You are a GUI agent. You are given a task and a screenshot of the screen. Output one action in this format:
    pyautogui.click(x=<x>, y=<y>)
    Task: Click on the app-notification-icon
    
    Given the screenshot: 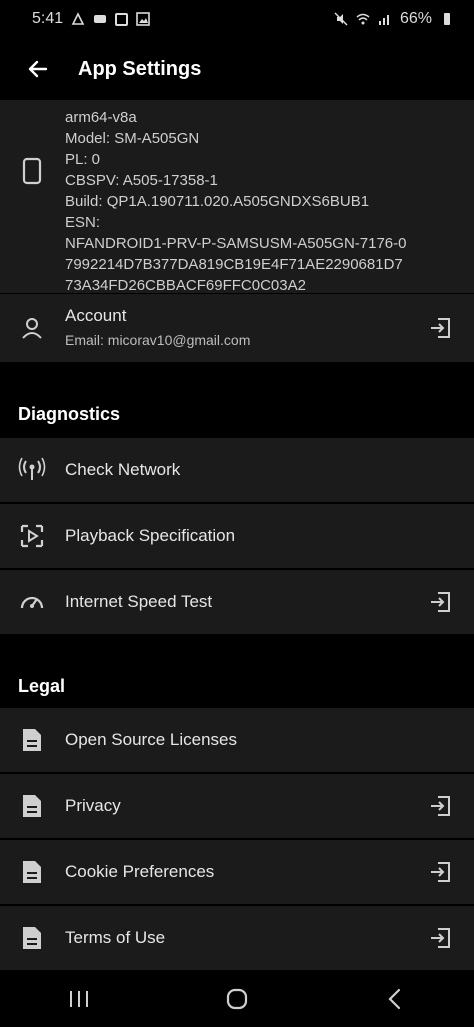 What is the action you would take?
    pyautogui.click(x=122, y=19)
    